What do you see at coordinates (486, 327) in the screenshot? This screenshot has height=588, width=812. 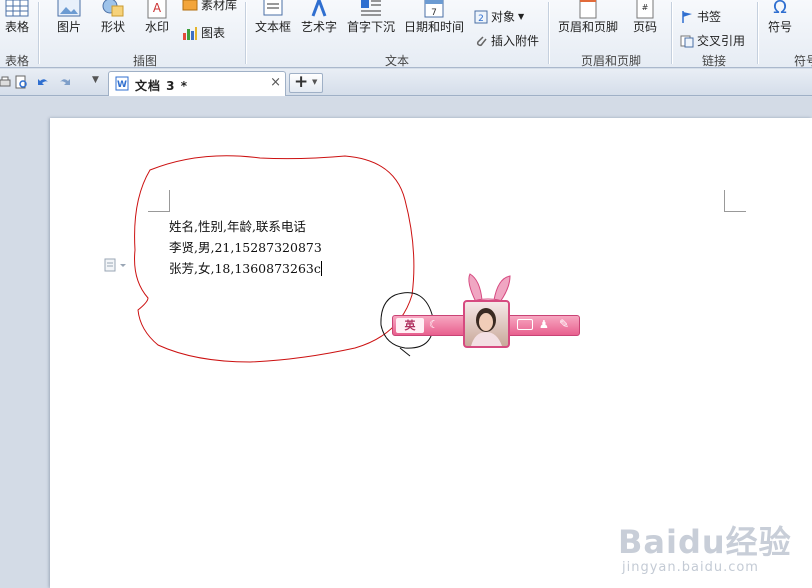 I see `avatar-portrait-icon` at bounding box center [486, 327].